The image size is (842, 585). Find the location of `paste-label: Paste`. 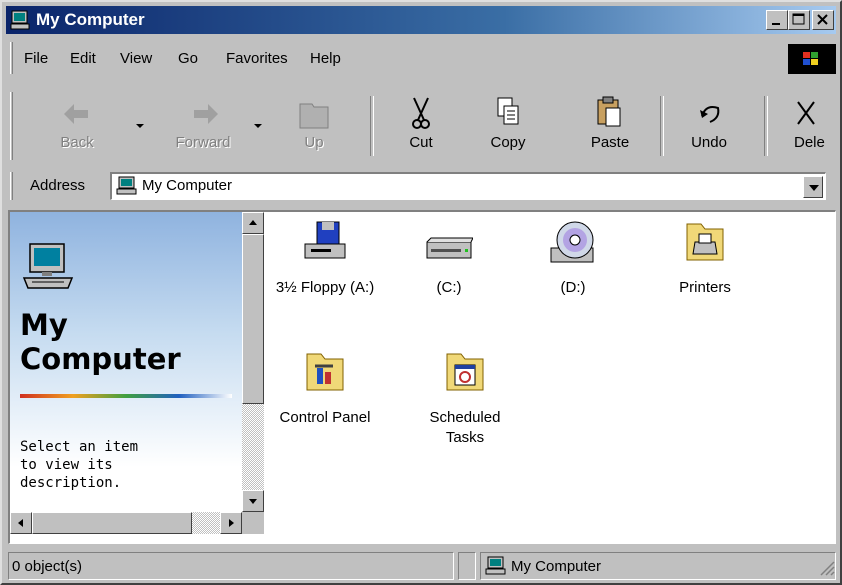

paste-label: Paste is located at coordinates (610, 142).